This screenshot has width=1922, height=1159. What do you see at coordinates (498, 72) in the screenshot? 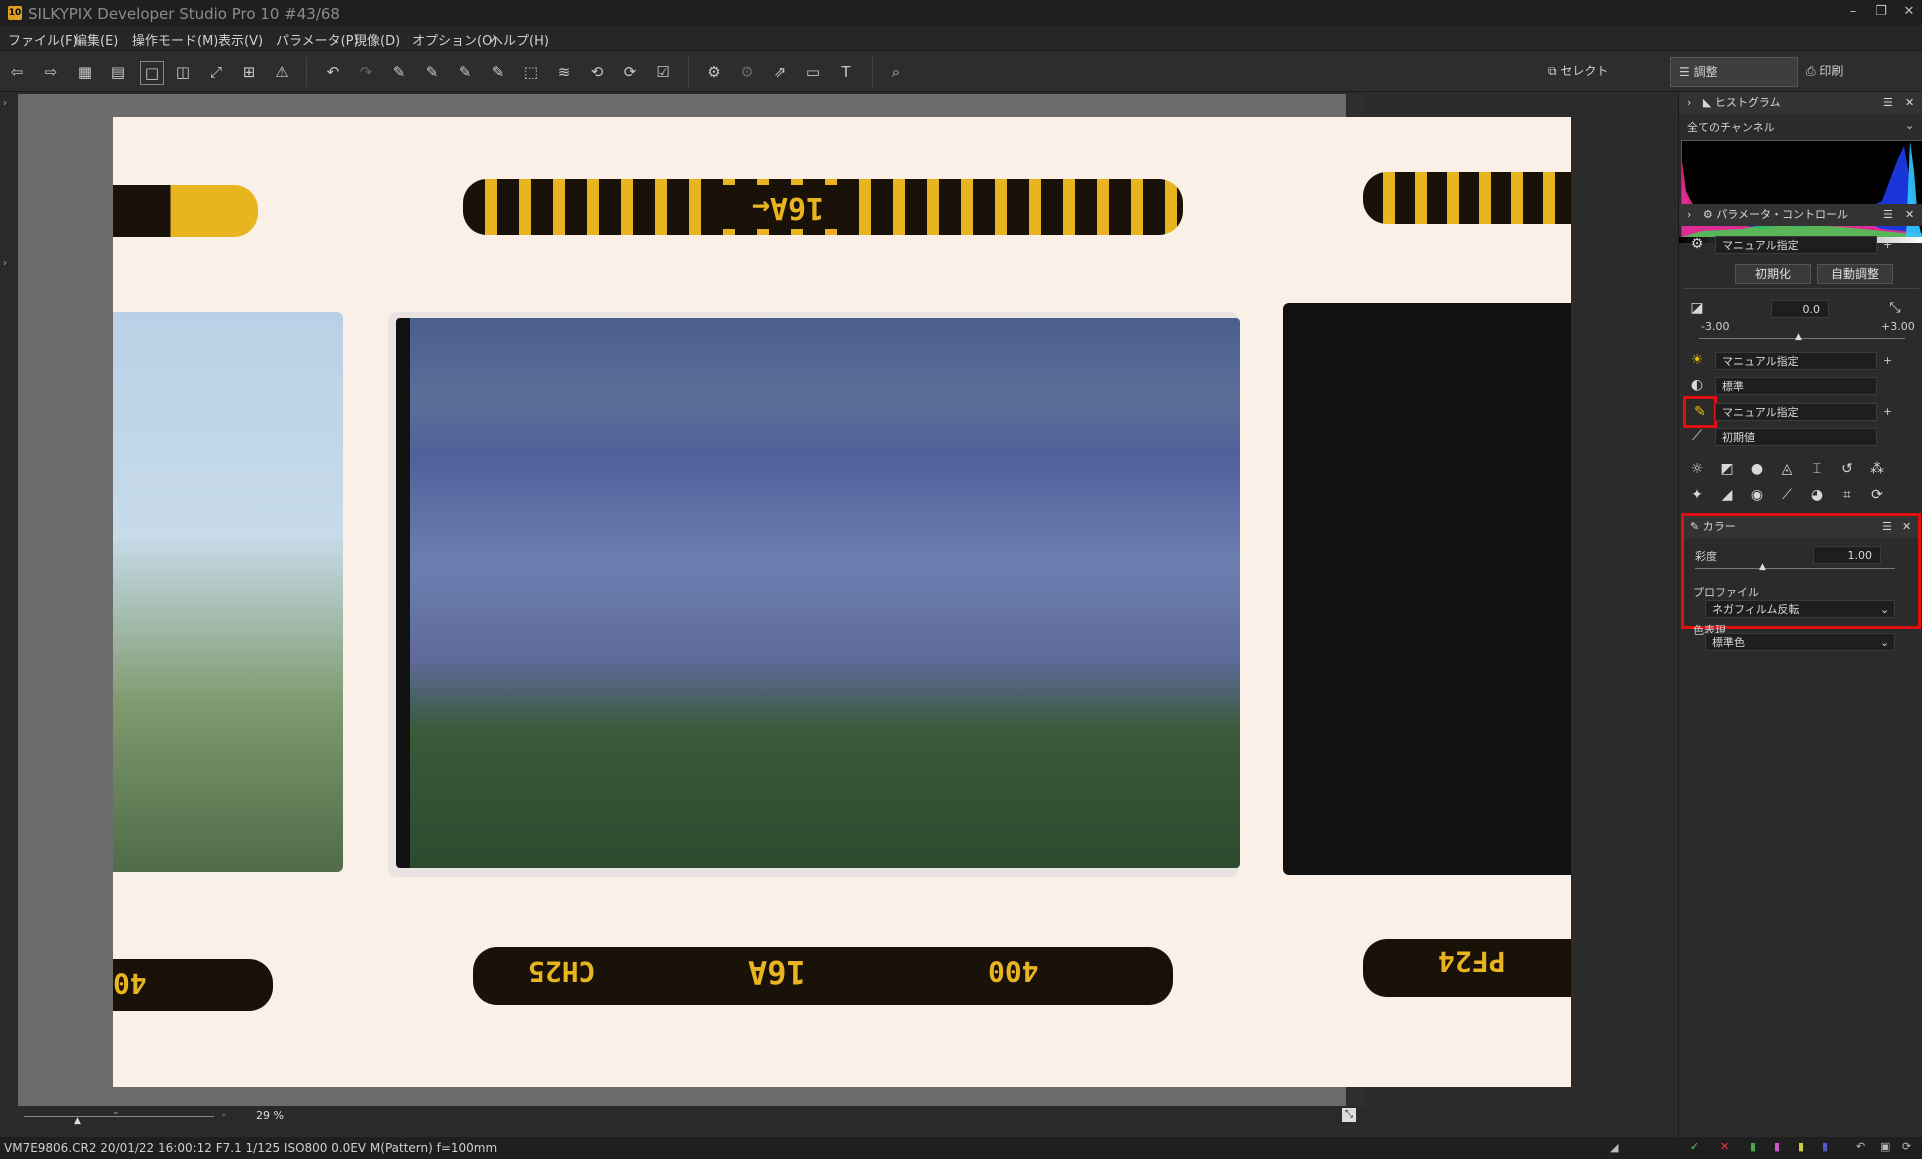
I see `reset-param-icon: ✎` at bounding box center [498, 72].